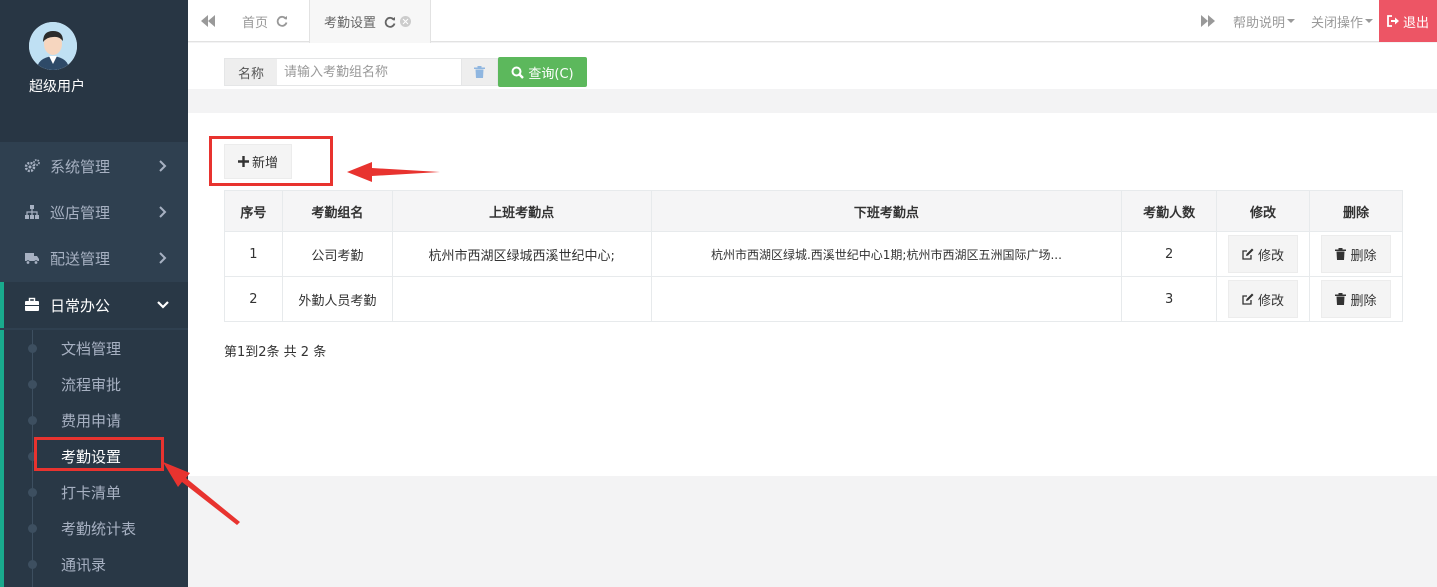 This screenshot has width=1437, height=587. What do you see at coordinates (337, 254) in the screenshot?
I see `cell-name: 公司考勤` at bounding box center [337, 254].